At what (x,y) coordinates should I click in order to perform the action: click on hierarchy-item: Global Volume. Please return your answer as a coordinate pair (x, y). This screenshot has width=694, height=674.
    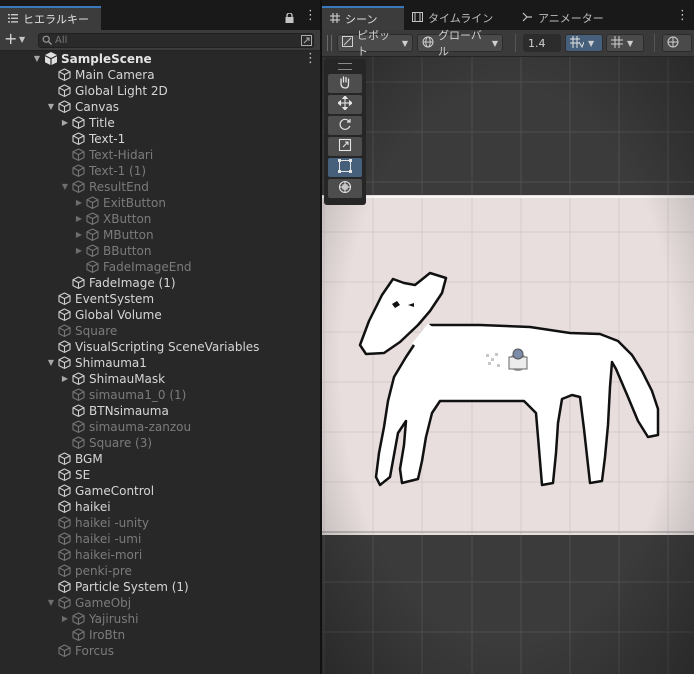
    Looking at the image, I should click on (160, 315).